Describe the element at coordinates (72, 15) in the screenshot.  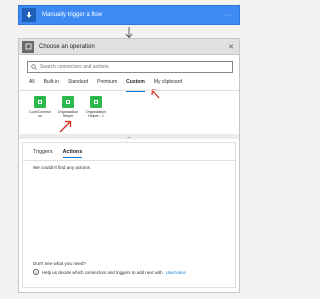
I see `trigger-title: Manually trigger a flow` at that location.